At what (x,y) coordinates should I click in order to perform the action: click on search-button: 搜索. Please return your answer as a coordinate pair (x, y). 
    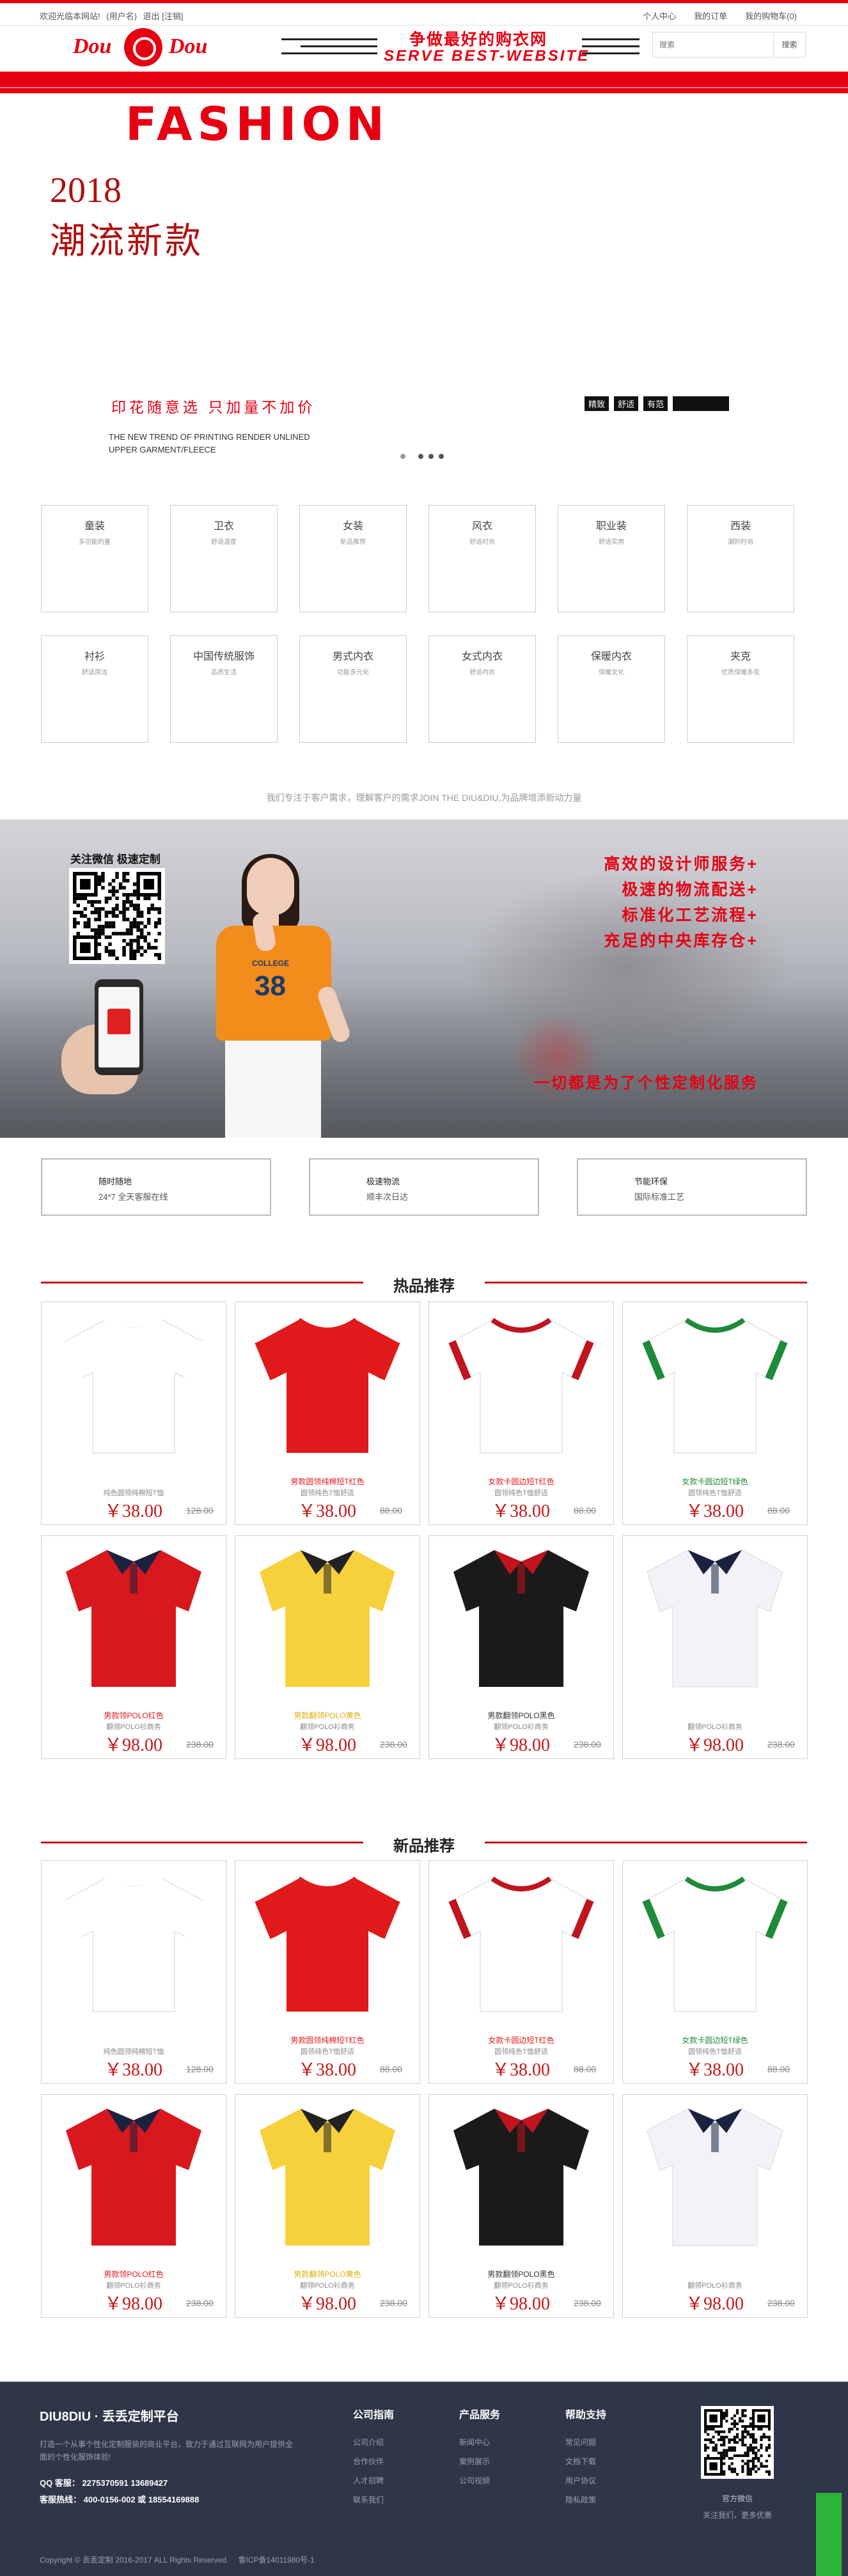
    Looking at the image, I should click on (789, 45).